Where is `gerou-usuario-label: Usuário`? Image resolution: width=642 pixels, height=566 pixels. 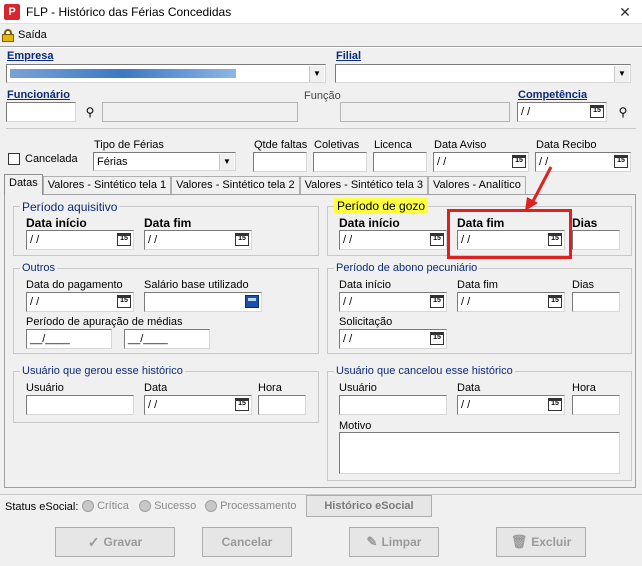 gerou-usuario-label: Usuário is located at coordinates (45, 388).